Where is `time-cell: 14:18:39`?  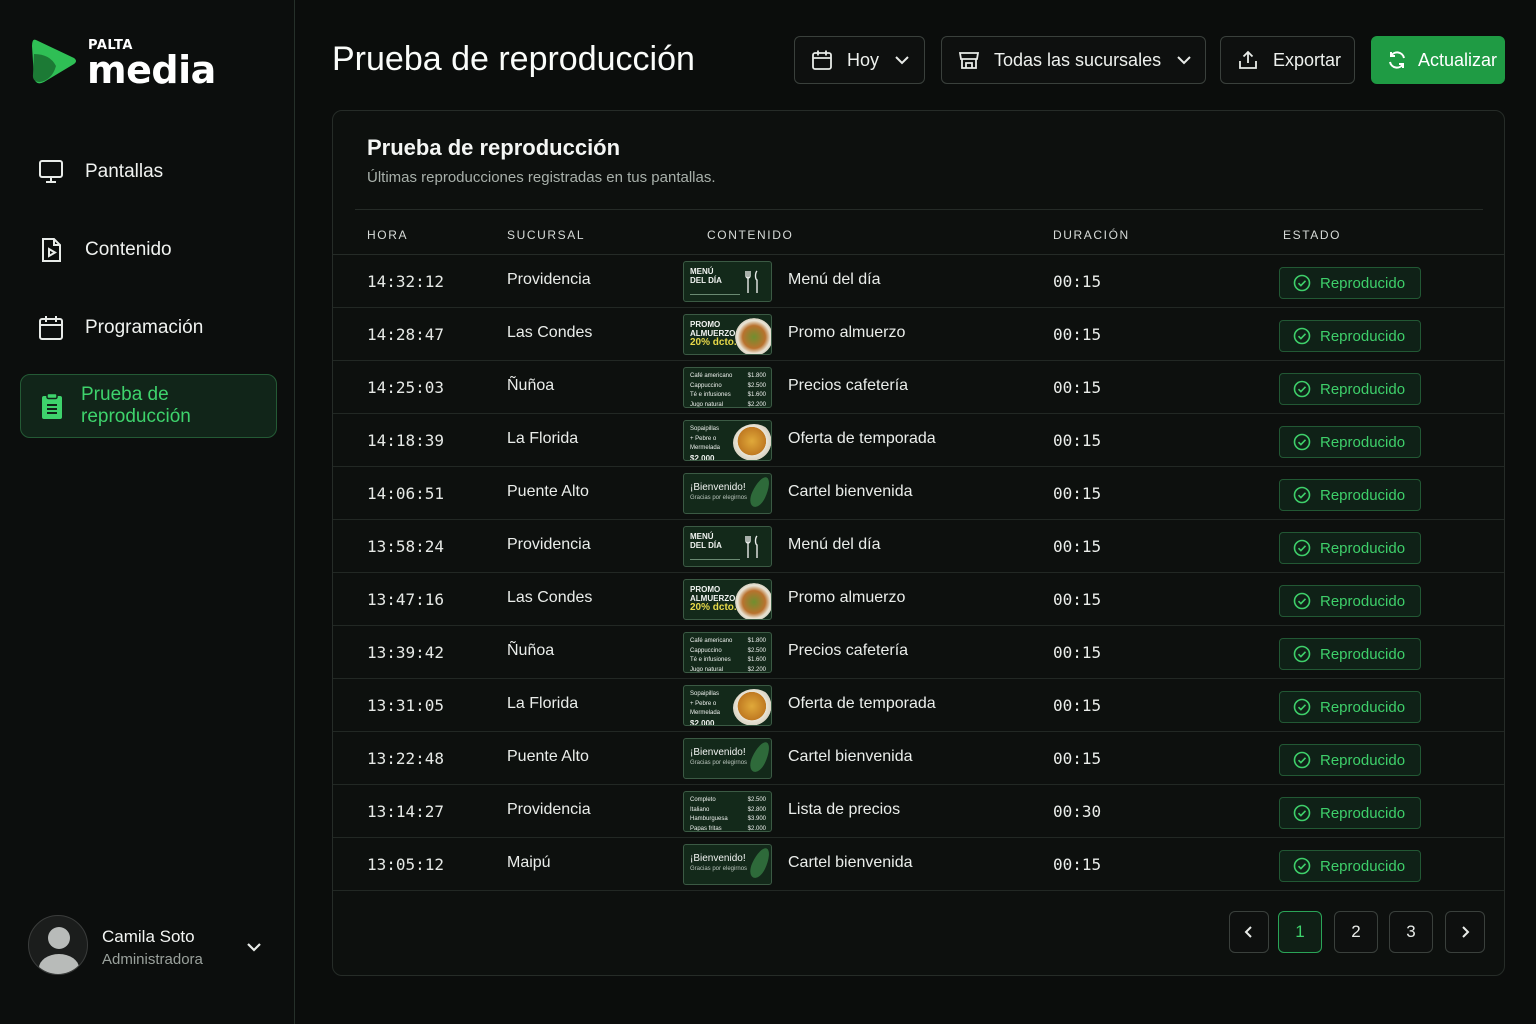
time-cell: 14:18:39 is located at coordinates (406, 440).